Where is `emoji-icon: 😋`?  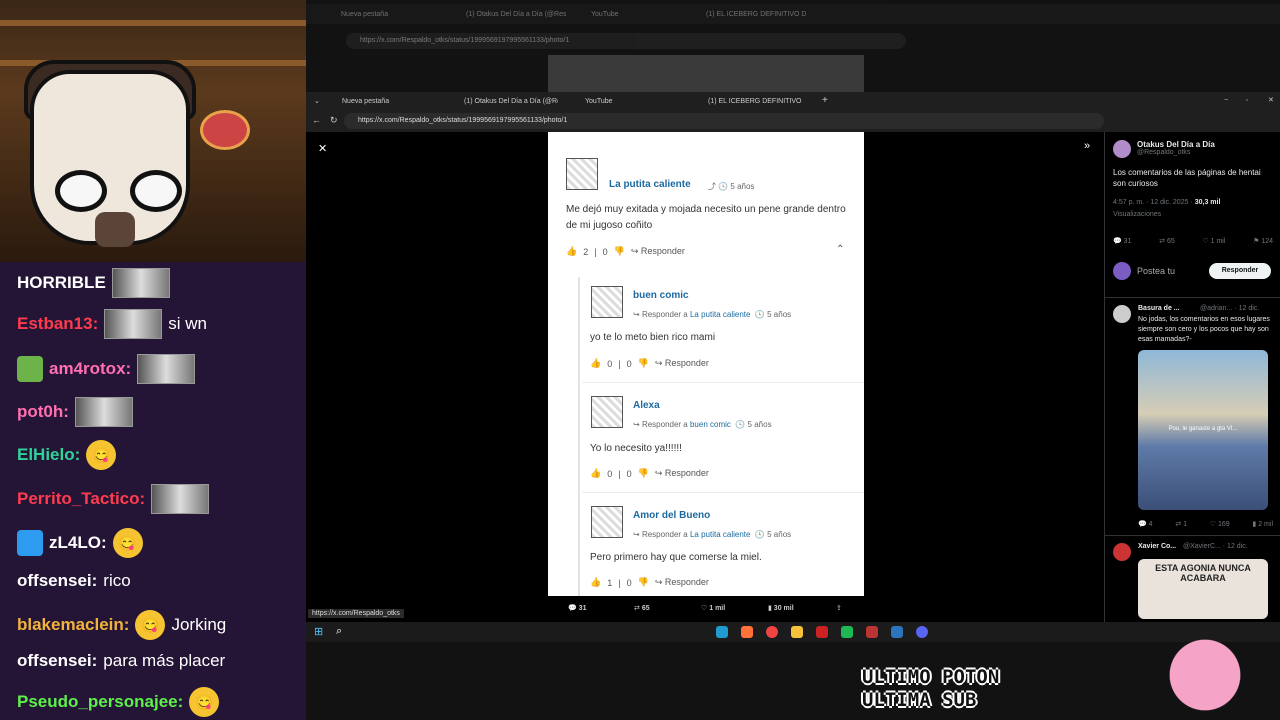 emoji-icon: 😋 is located at coordinates (204, 702).